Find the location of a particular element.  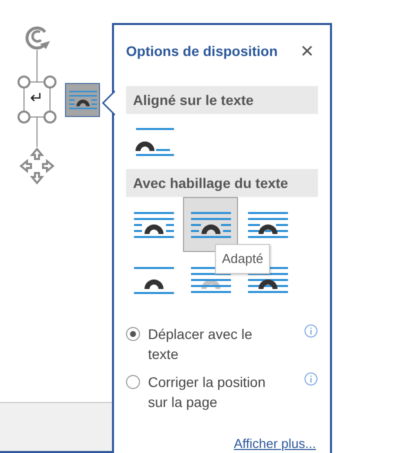

panel-title: Options de disposition is located at coordinates (202, 51).